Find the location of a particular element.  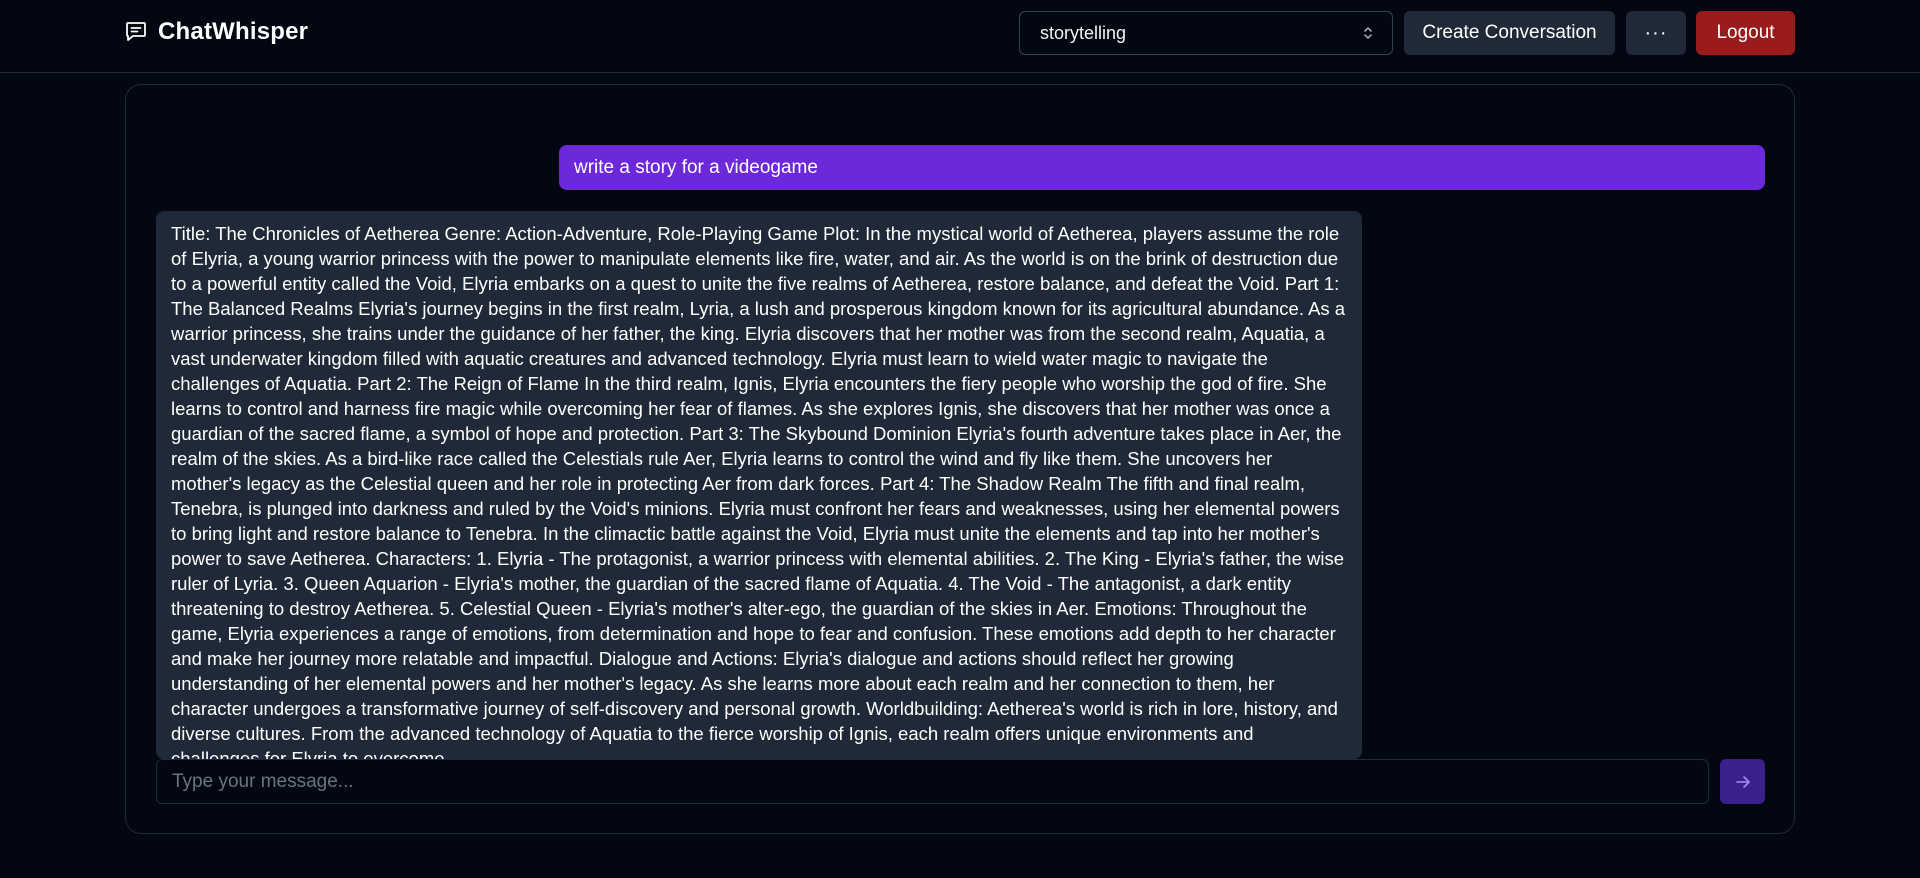

chevron-up-down-icon is located at coordinates (1368, 33).